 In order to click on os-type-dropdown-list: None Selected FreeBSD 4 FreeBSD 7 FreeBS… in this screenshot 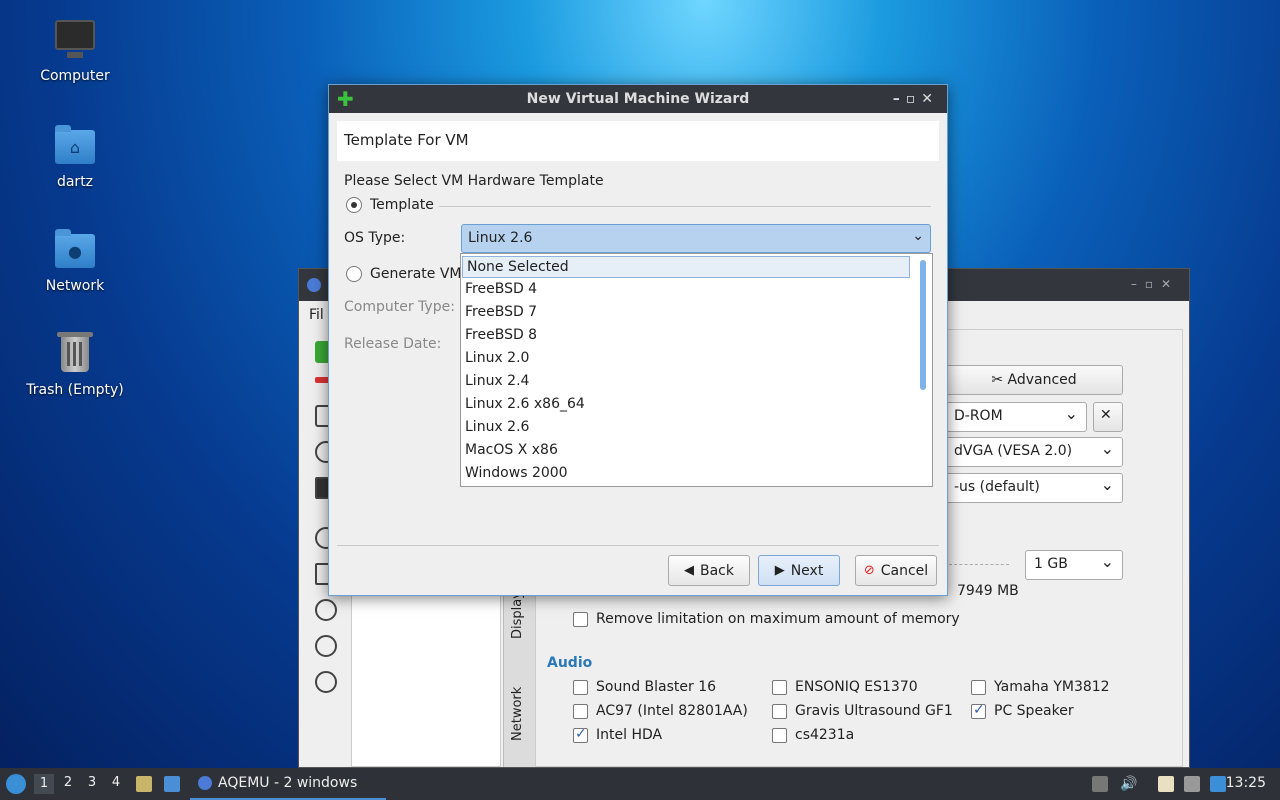, I will do `click(696, 370)`.